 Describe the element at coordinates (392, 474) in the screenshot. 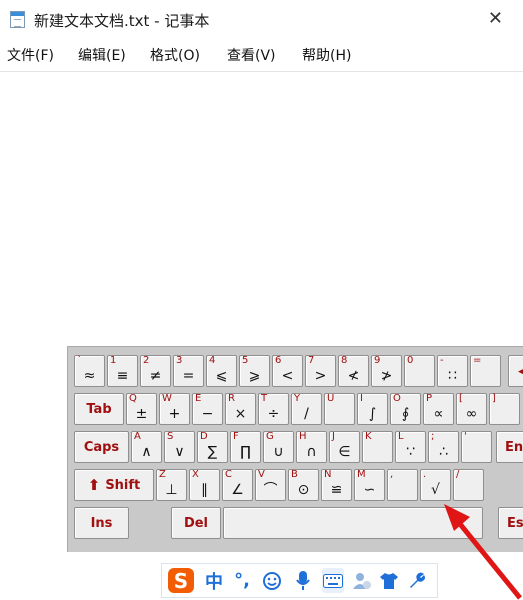

I see `key-label: ,` at that location.